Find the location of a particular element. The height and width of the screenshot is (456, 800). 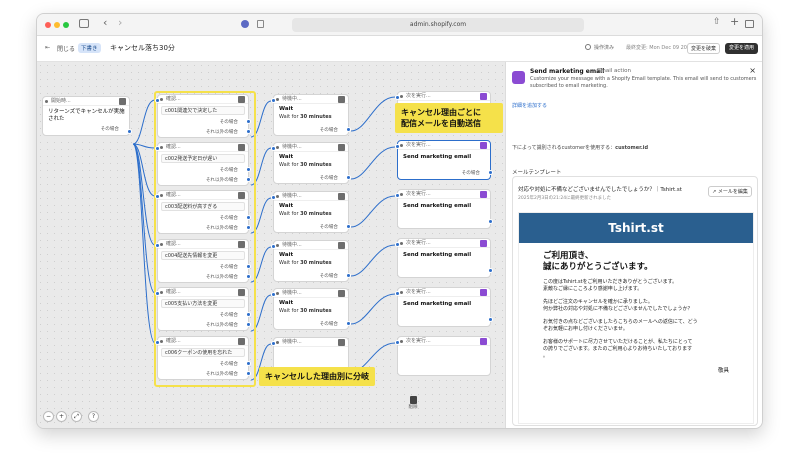

condition-text: c006クーポンの使用を忘れた is located at coordinates (203, 352).